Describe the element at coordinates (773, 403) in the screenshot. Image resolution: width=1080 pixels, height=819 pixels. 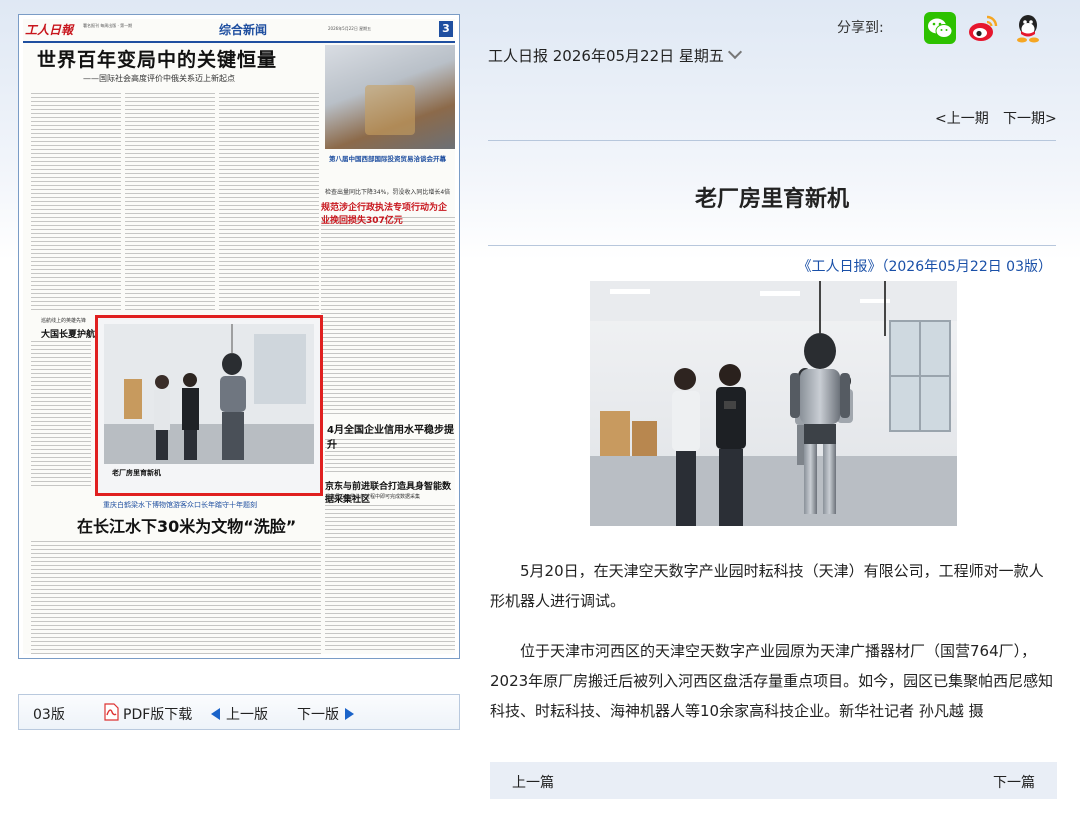
I see `article-photo` at that location.